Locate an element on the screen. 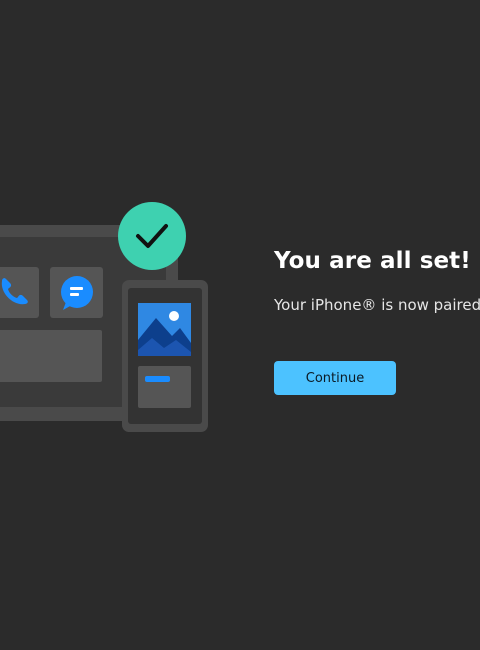  paired-message: Your iPhone® is now paired is located at coordinates (377, 305).